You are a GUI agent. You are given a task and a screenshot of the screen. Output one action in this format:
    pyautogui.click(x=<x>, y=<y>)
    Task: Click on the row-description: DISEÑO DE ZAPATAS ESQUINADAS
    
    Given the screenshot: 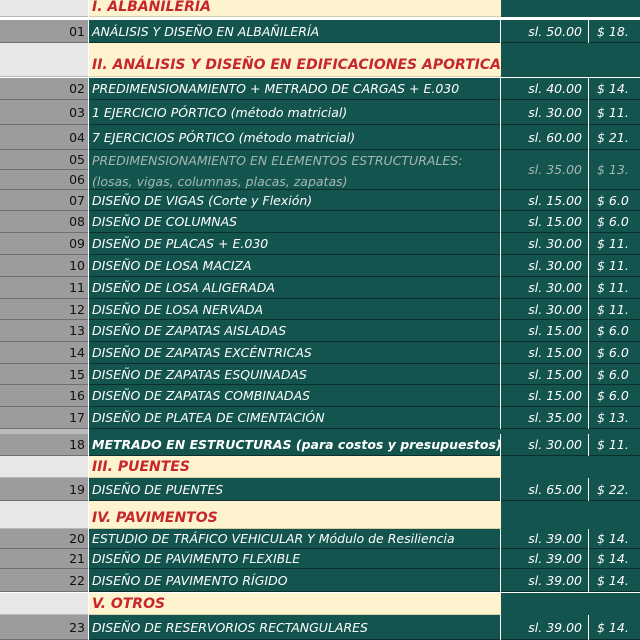 What is the action you would take?
    pyautogui.click(x=294, y=374)
    